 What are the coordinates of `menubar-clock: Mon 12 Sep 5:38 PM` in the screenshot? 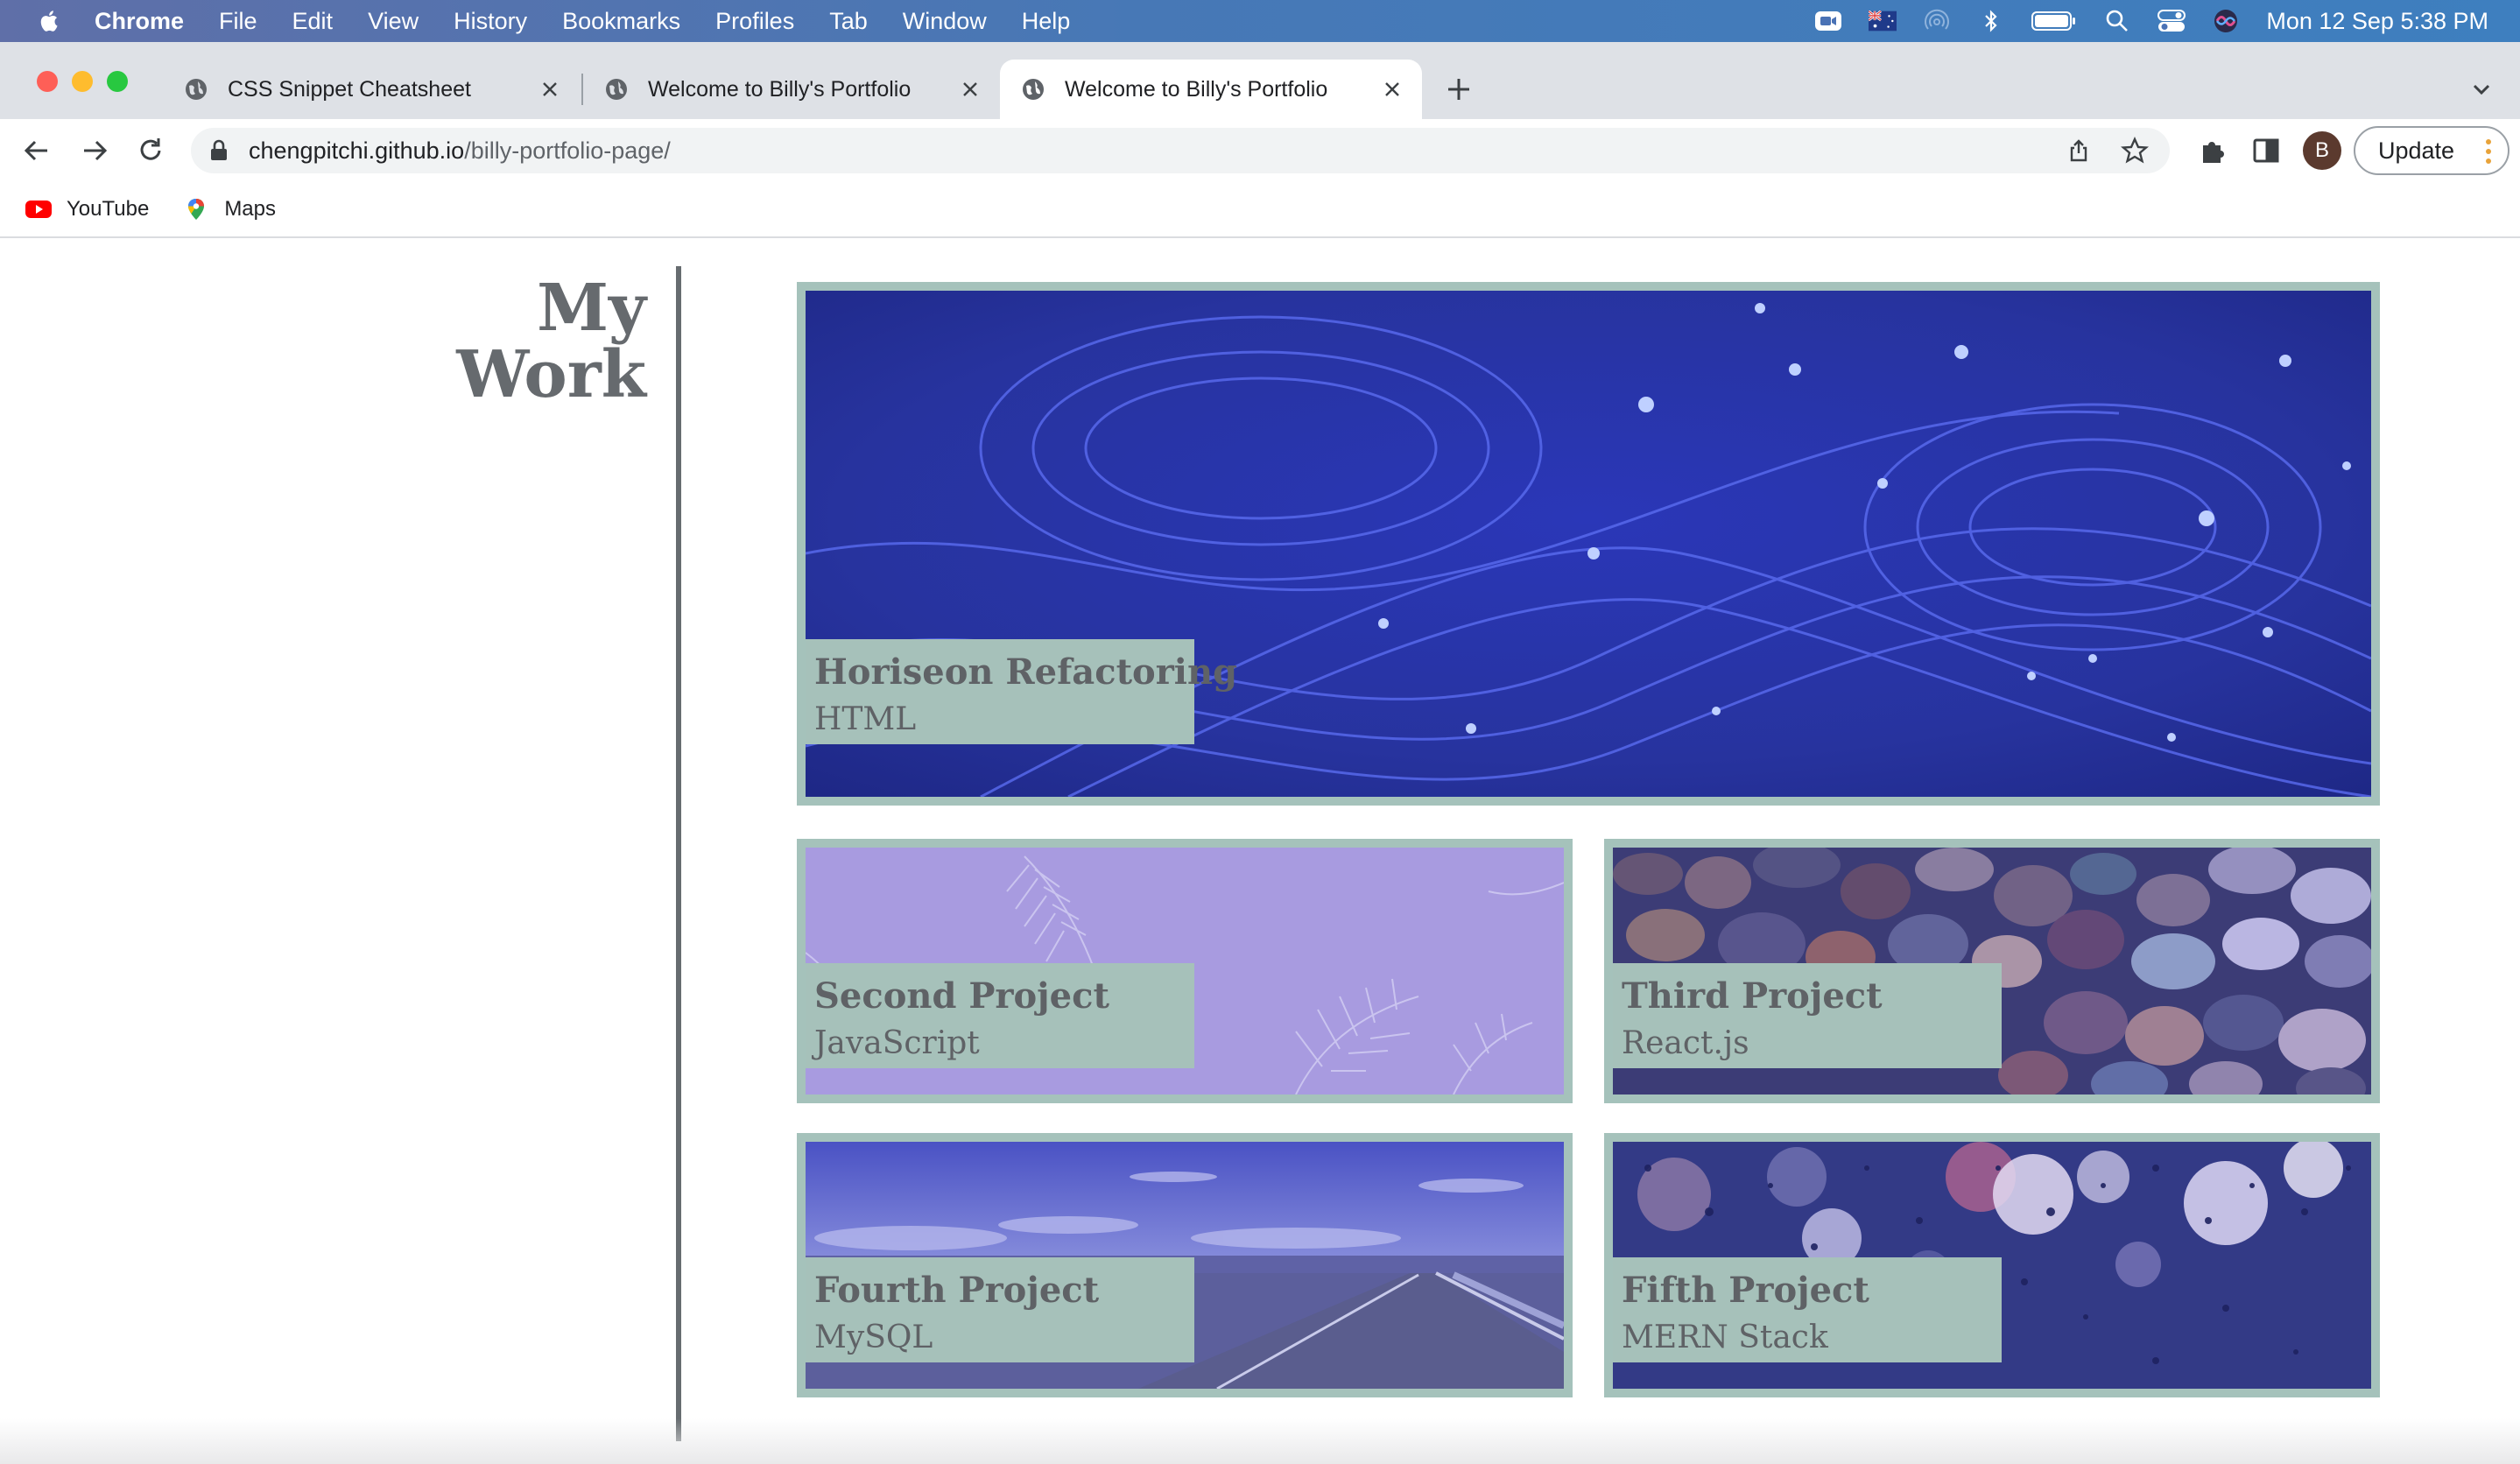 It's located at (2377, 21).